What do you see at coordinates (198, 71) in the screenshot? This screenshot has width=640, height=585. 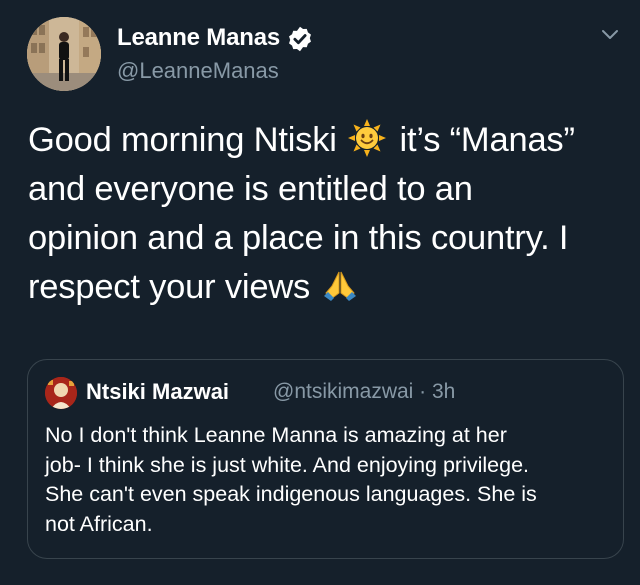 I see `author-handle: @LeanneManas` at bounding box center [198, 71].